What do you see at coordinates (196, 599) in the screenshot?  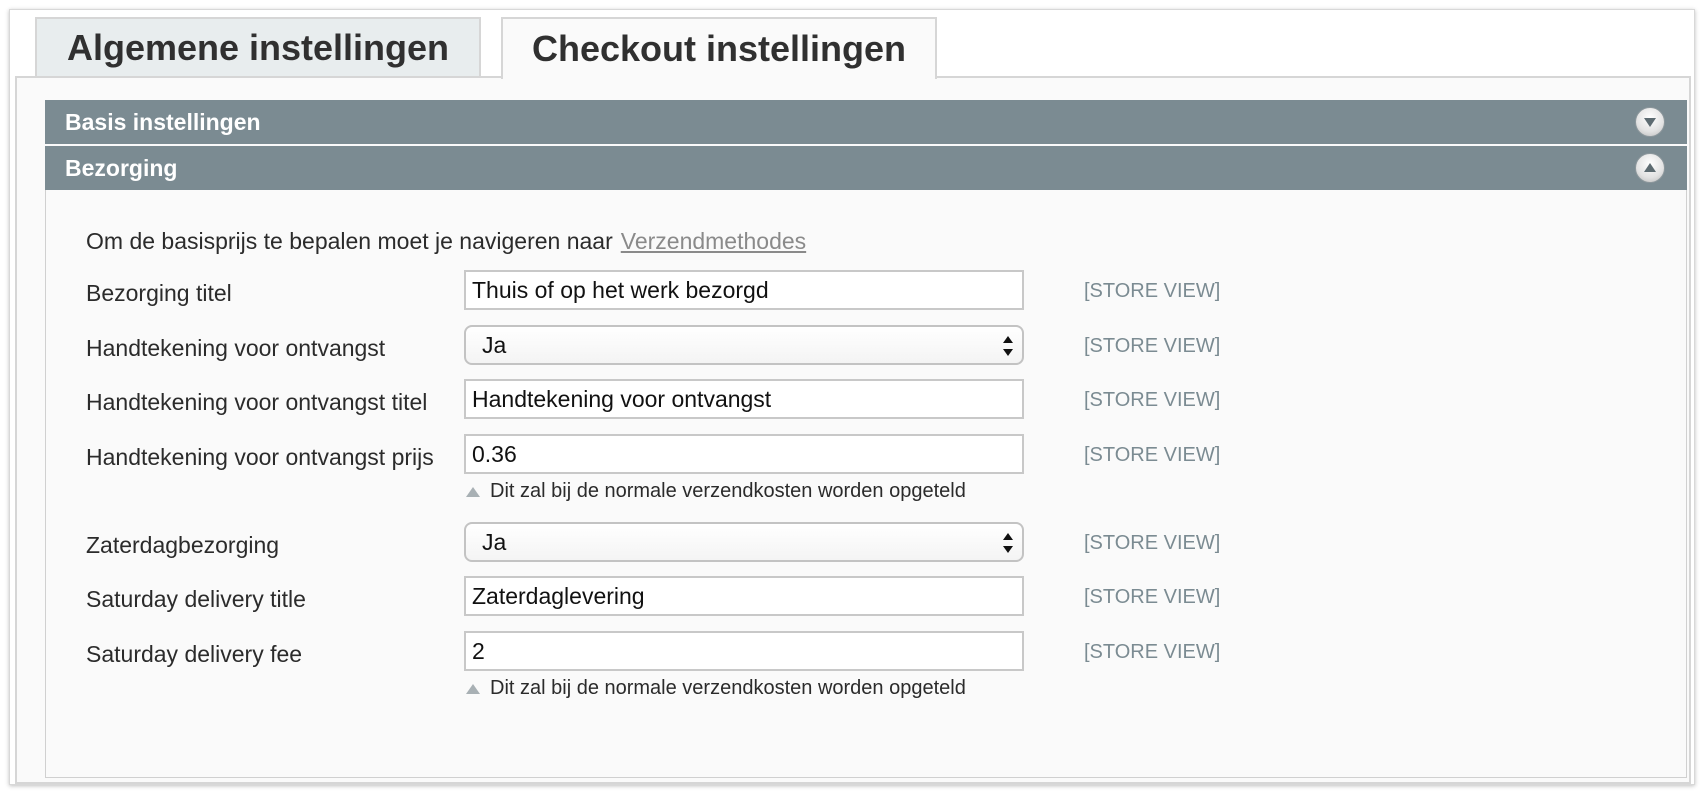 I see `saturday-delivery-title-label: Saturday delivery title` at bounding box center [196, 599].